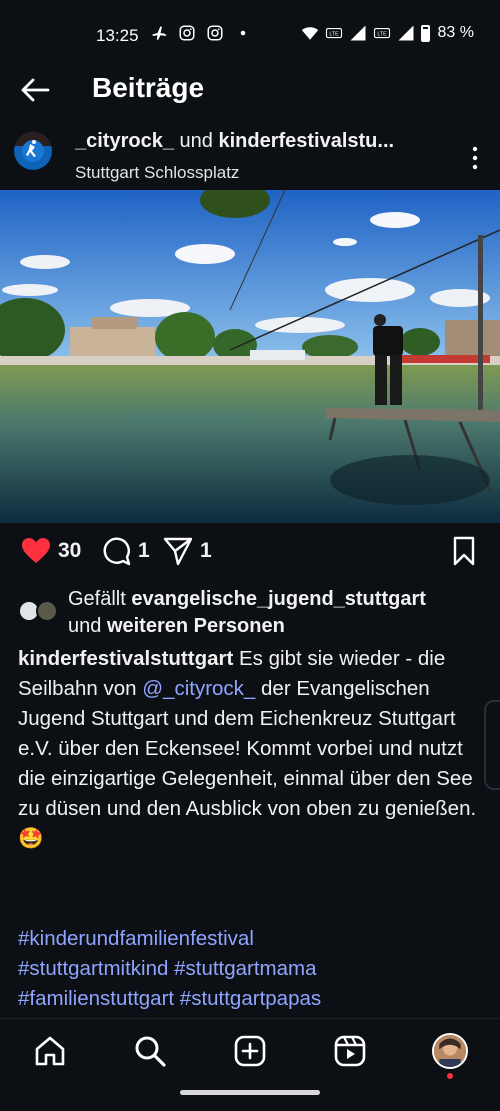  Describe the element at coordinates (50, 1051) in the screenshot. I see `home-icon` at that location.